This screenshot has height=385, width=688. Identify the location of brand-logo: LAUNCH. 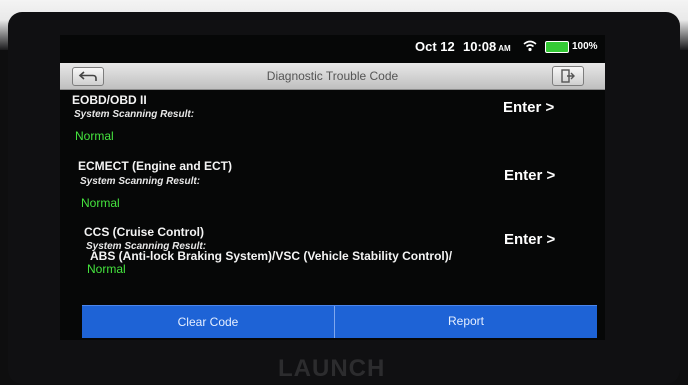
(332, 368).